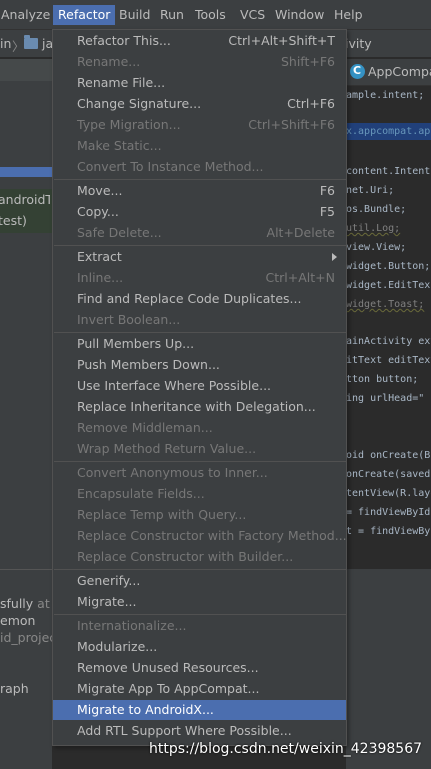  Describe the element at coordinates (199, 125) in the screenshot. I see `menu-item-type-migration: Type Migration... Ctrl+Shift+F6` at that location.